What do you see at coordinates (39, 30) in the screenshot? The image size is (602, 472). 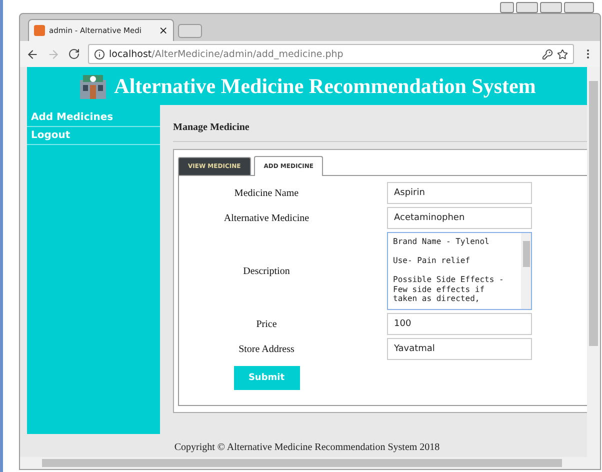 I see `site-favicon-icon` at bounding box center [39, 30].